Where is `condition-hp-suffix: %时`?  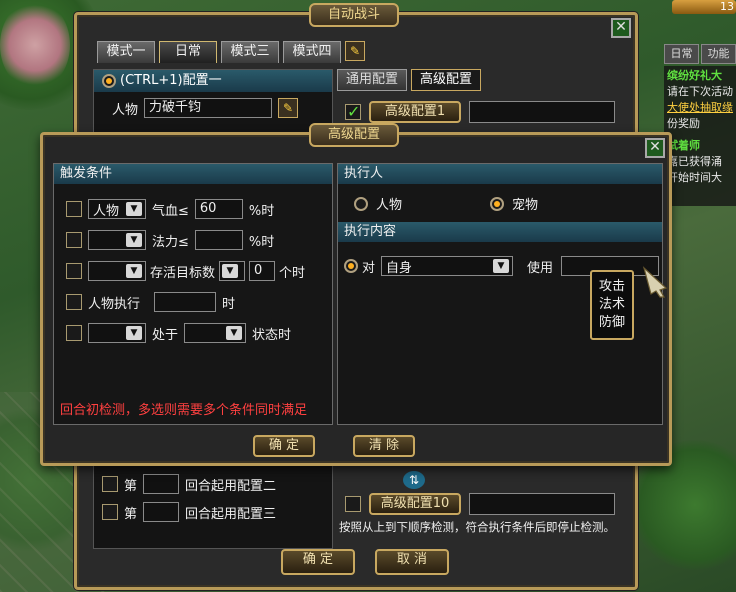
condition-hp-suffix: %时 is located at coordinates (261, 211).